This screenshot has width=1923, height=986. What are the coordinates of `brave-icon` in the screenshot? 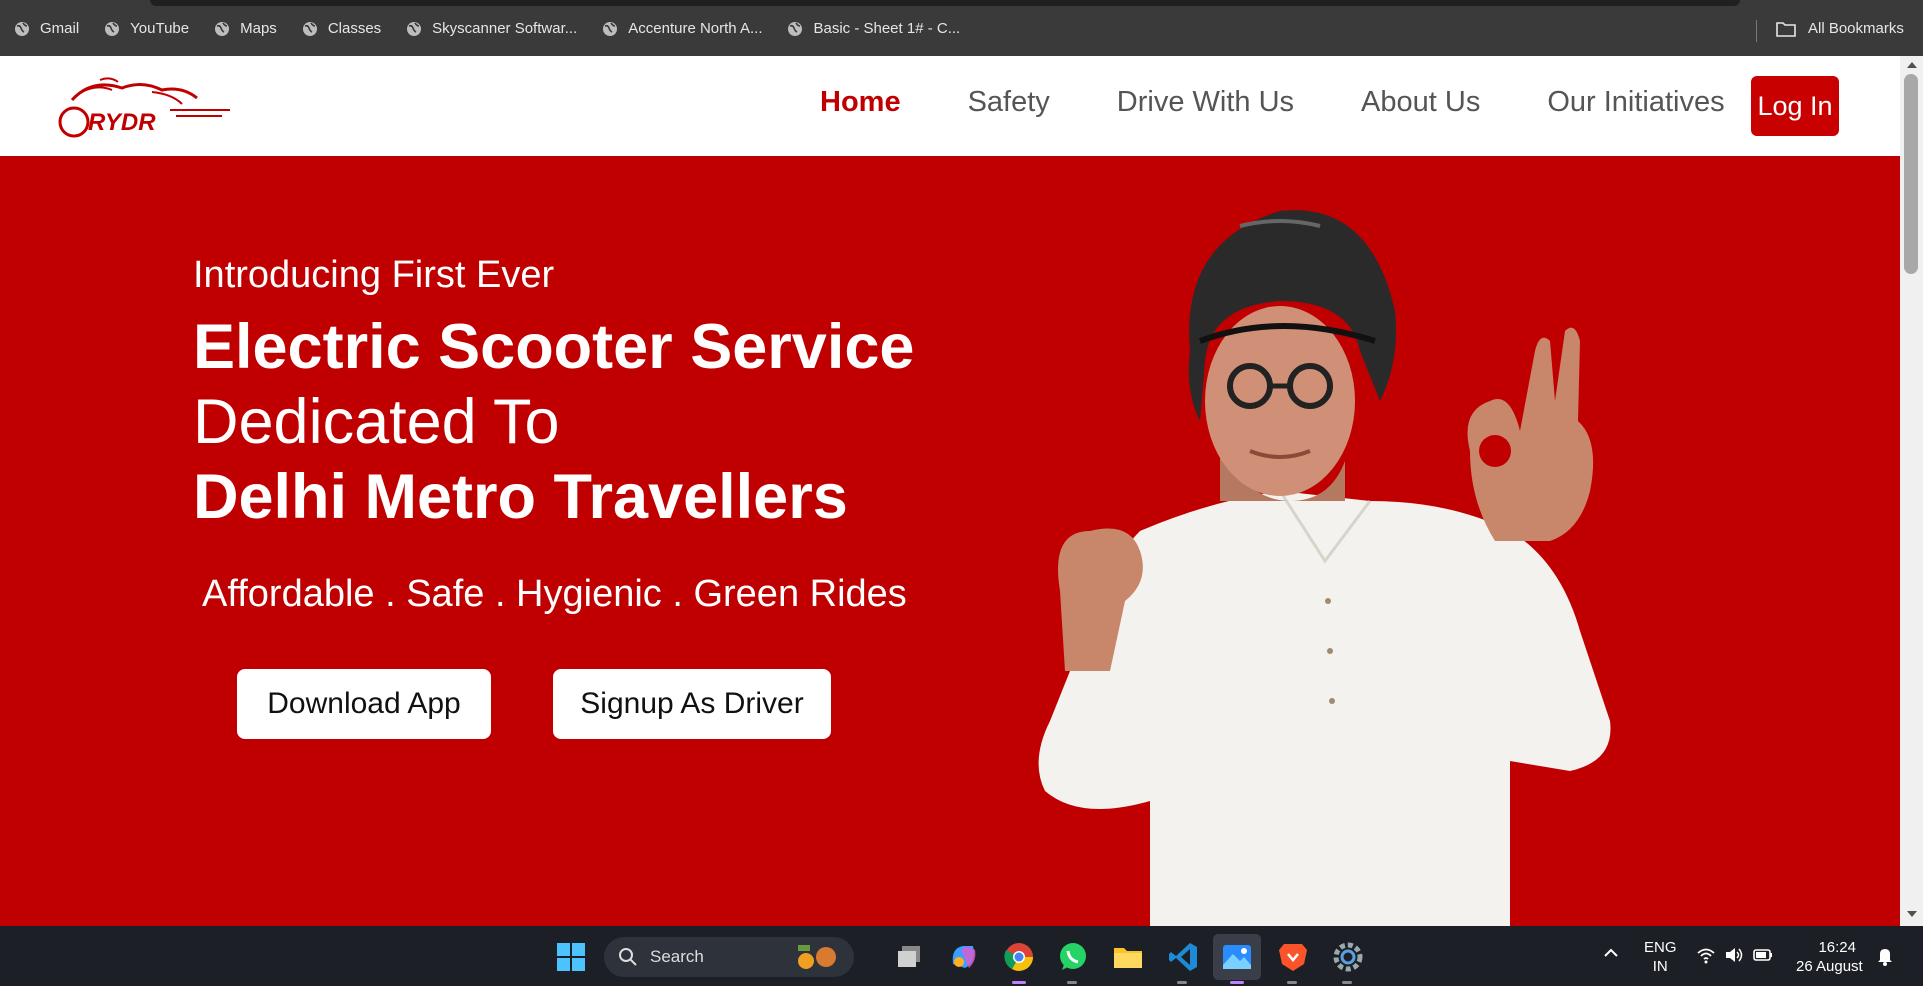 It's located at (1293, 957).